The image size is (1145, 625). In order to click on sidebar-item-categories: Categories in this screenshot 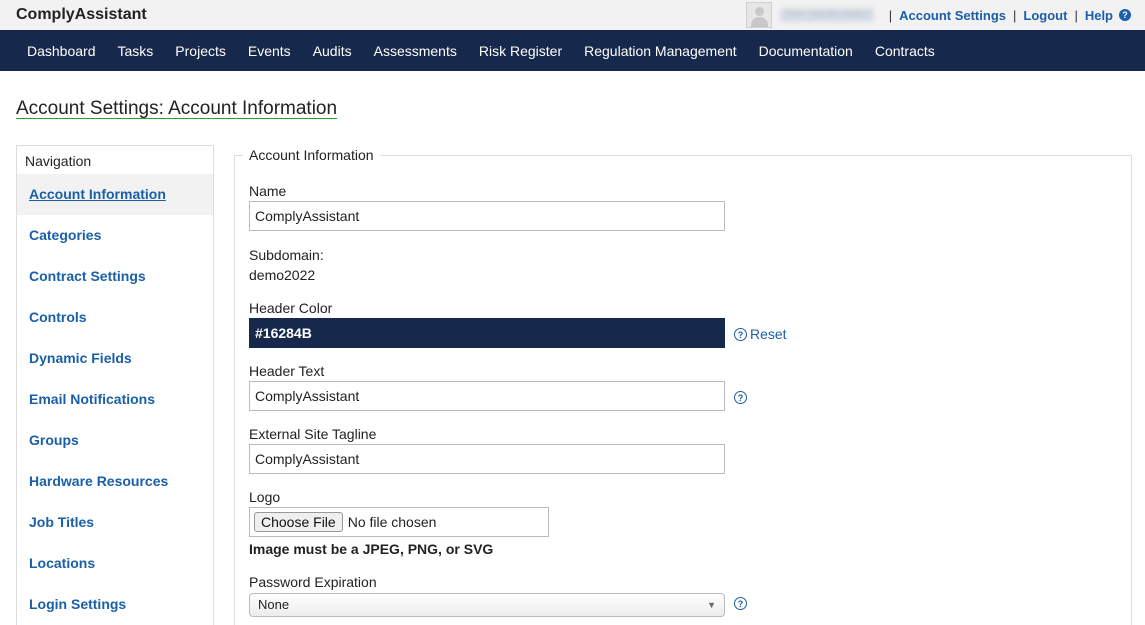, I will do `click(115, 235)`.